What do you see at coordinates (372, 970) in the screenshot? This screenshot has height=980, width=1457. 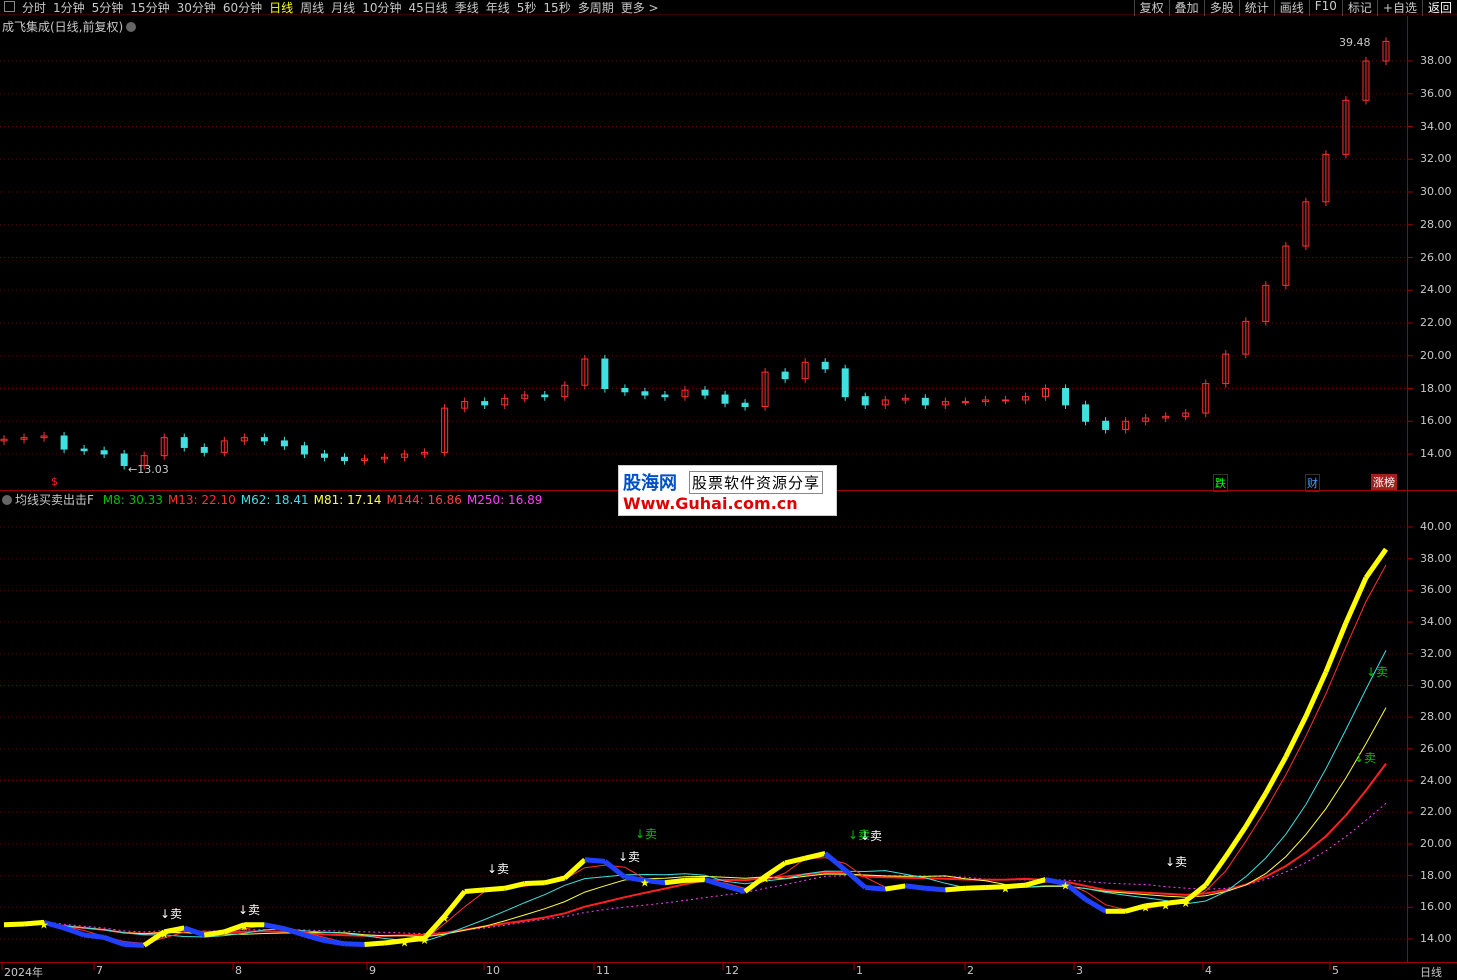 I see `time-tick-label: 9` at bounding box center [372, 970].